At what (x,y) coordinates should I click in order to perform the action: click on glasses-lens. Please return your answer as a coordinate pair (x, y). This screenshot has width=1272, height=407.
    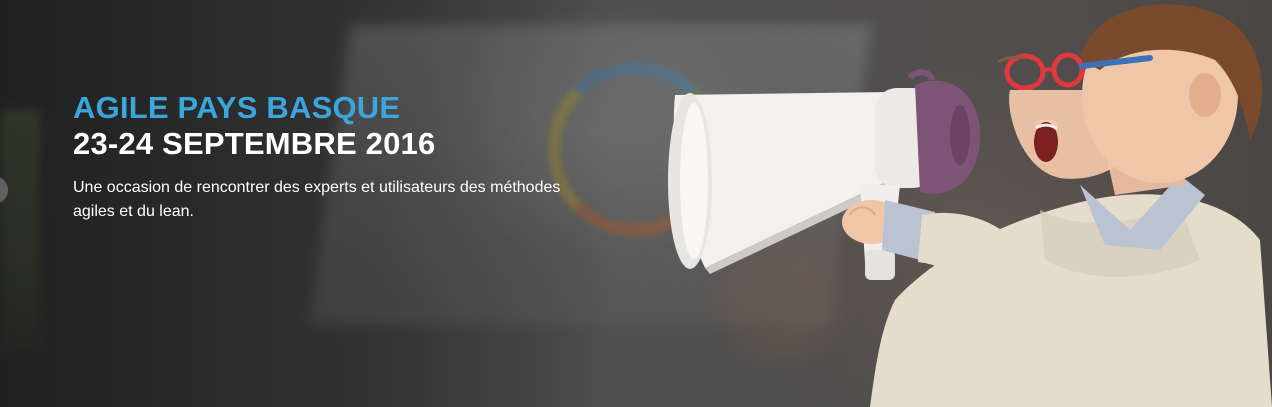
    Looking at the image, I should click on (1025, 72).